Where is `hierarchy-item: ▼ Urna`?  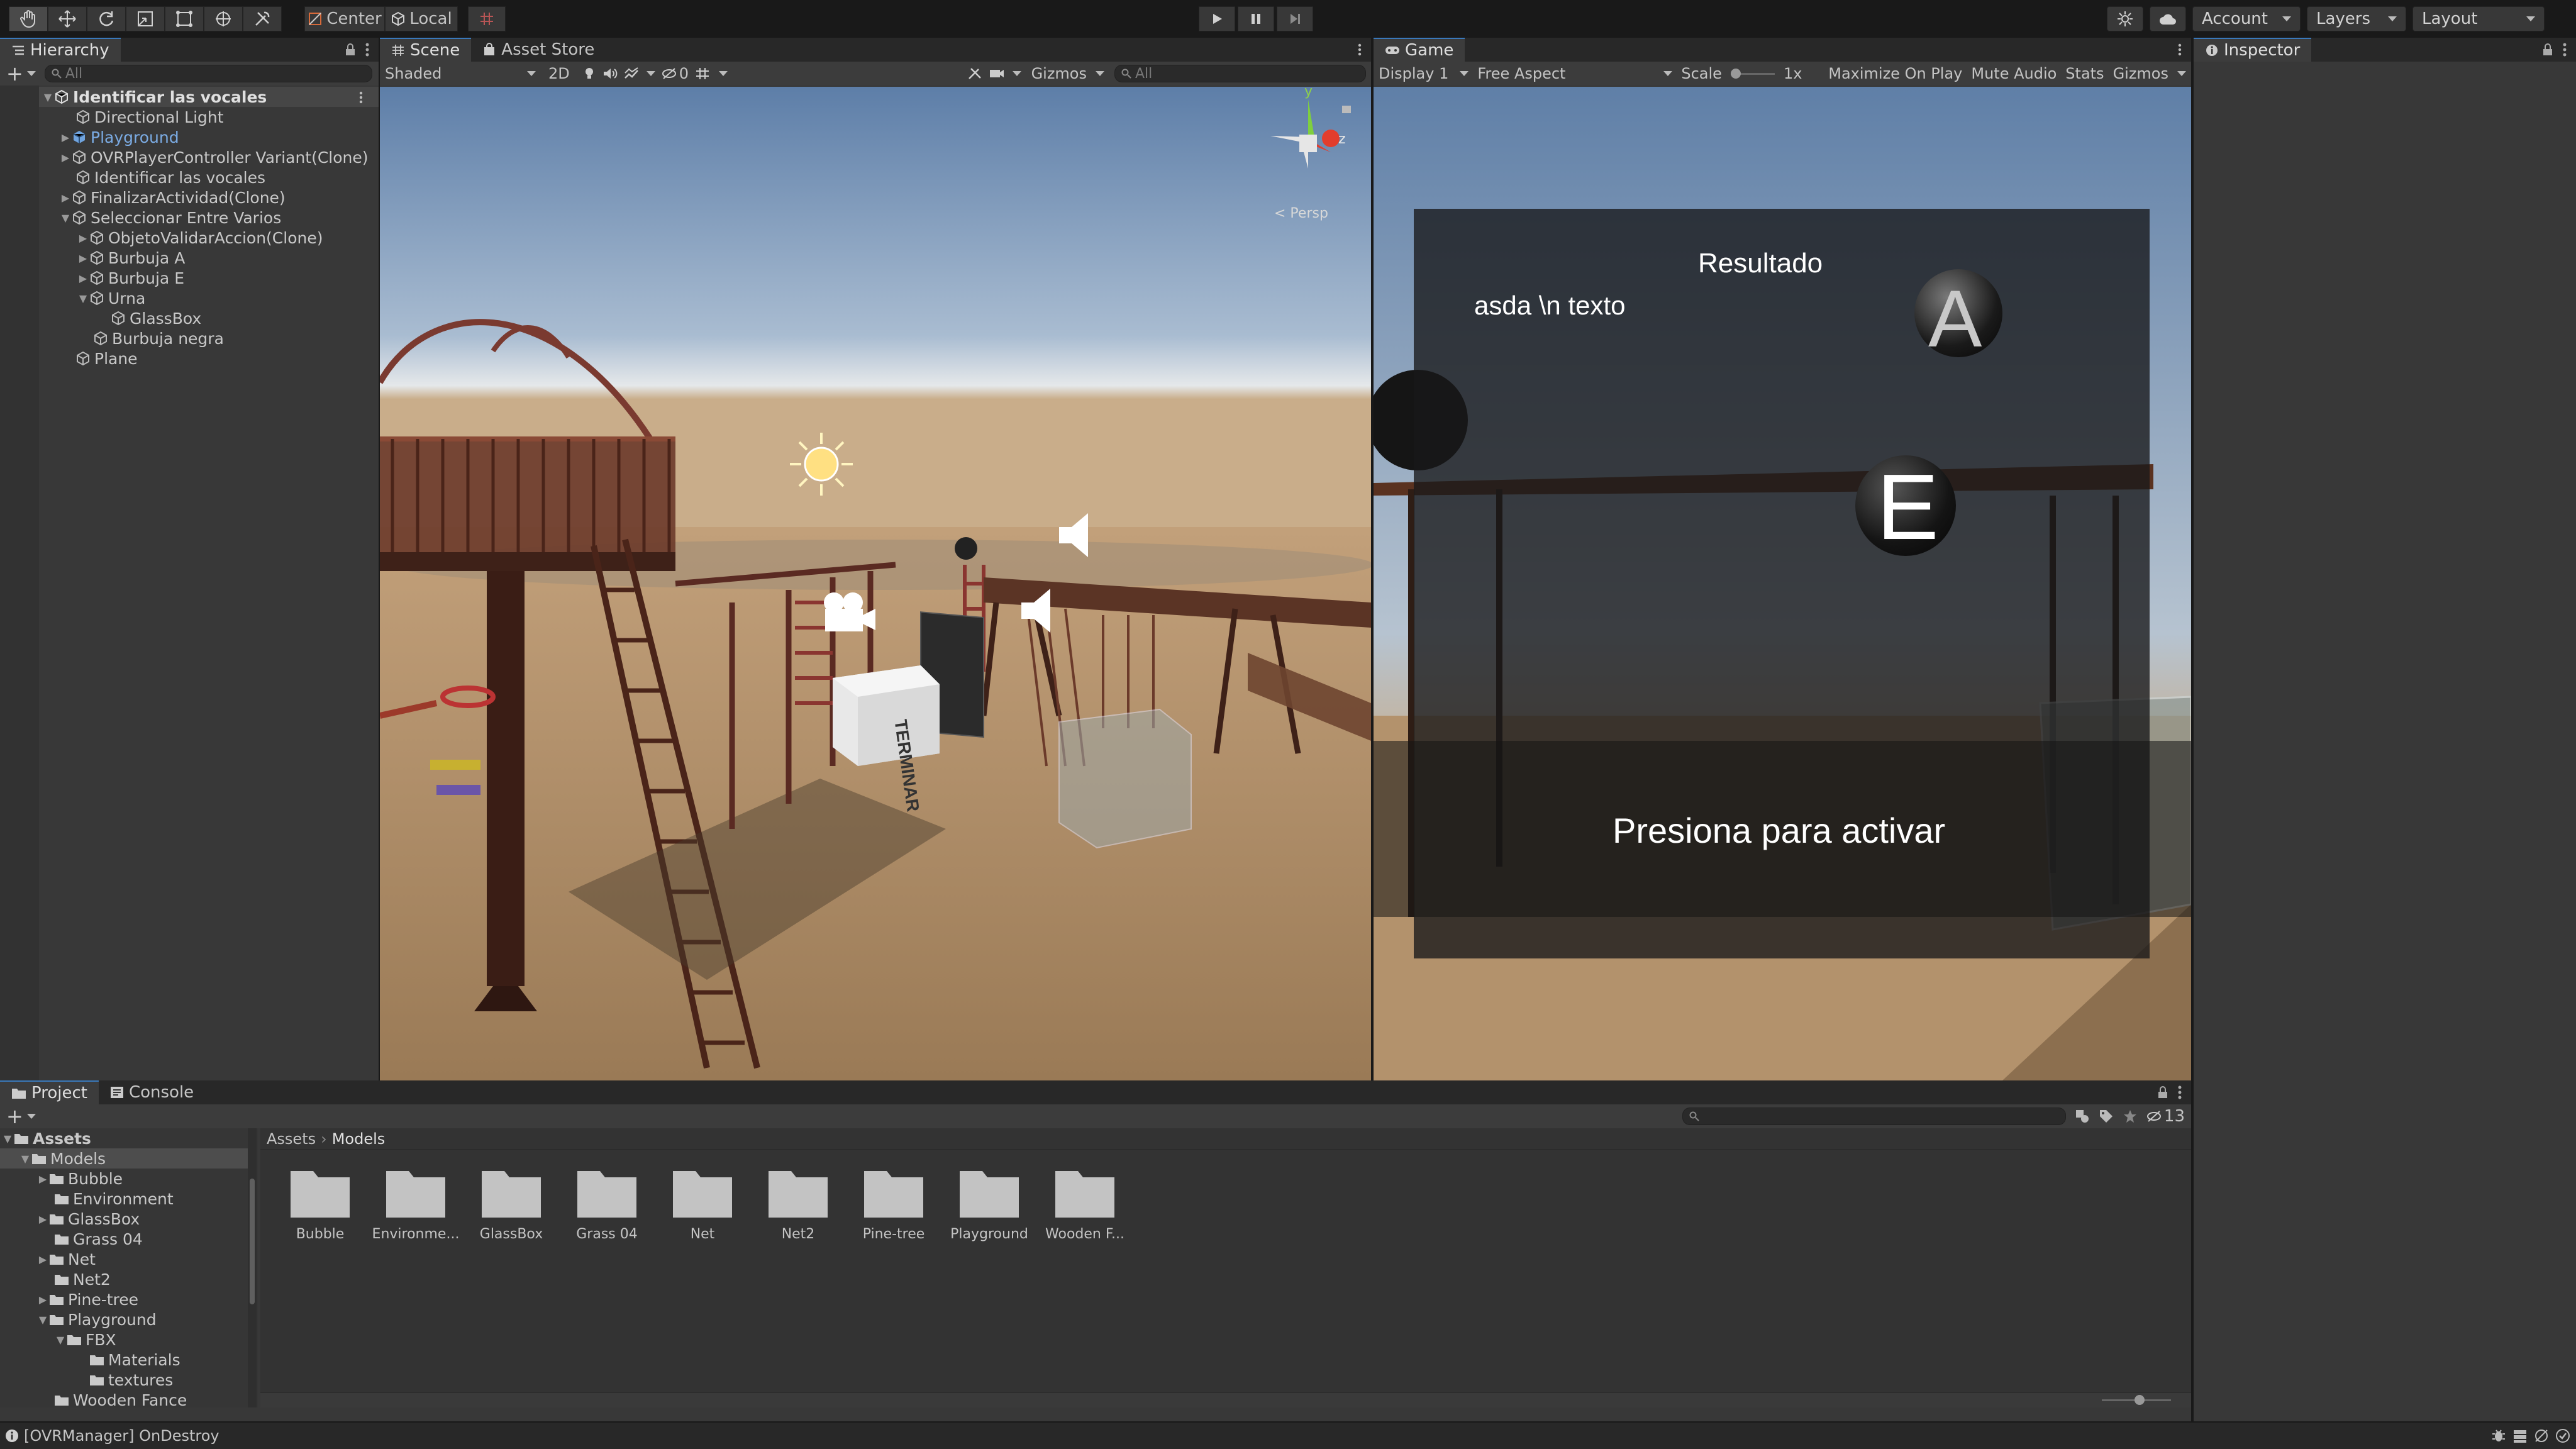 hierarchy-item: ▼ Urna is located at coordinates (111, 298).